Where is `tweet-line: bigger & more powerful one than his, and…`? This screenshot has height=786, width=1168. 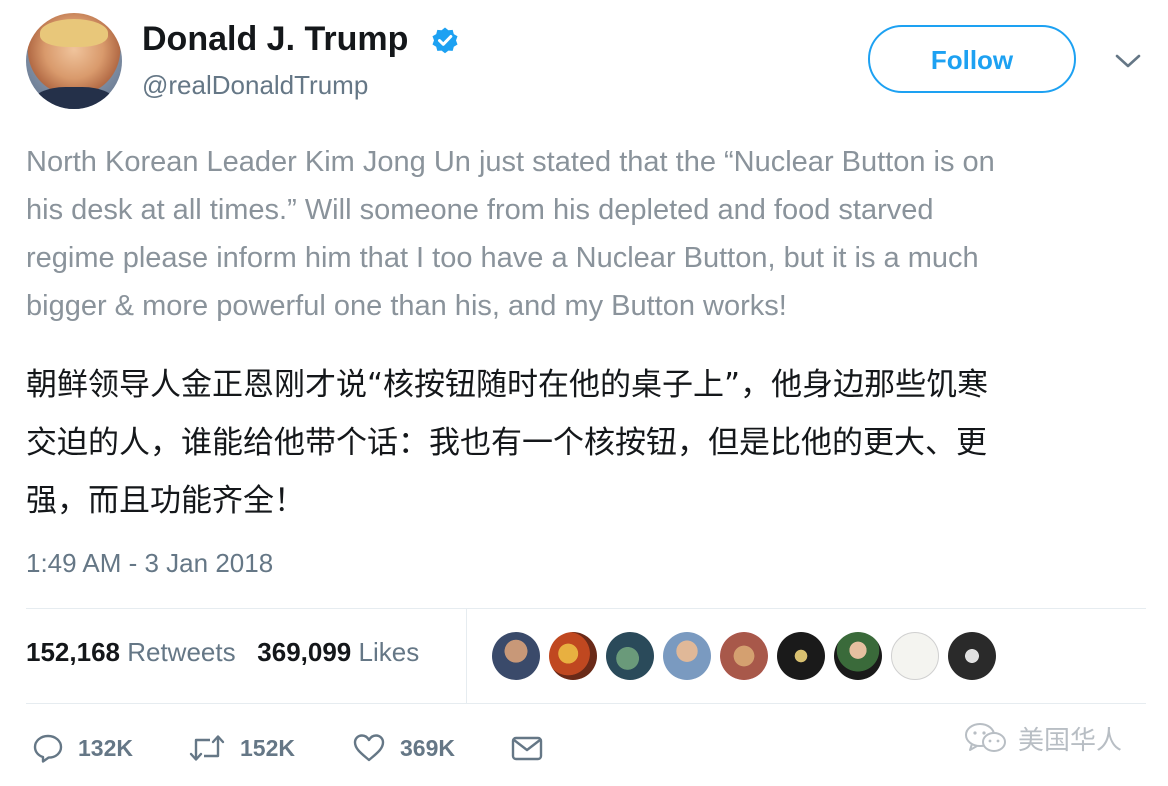
tweet-line: bigger & more powerful one than his, and… is located at coordinates (406, 306).